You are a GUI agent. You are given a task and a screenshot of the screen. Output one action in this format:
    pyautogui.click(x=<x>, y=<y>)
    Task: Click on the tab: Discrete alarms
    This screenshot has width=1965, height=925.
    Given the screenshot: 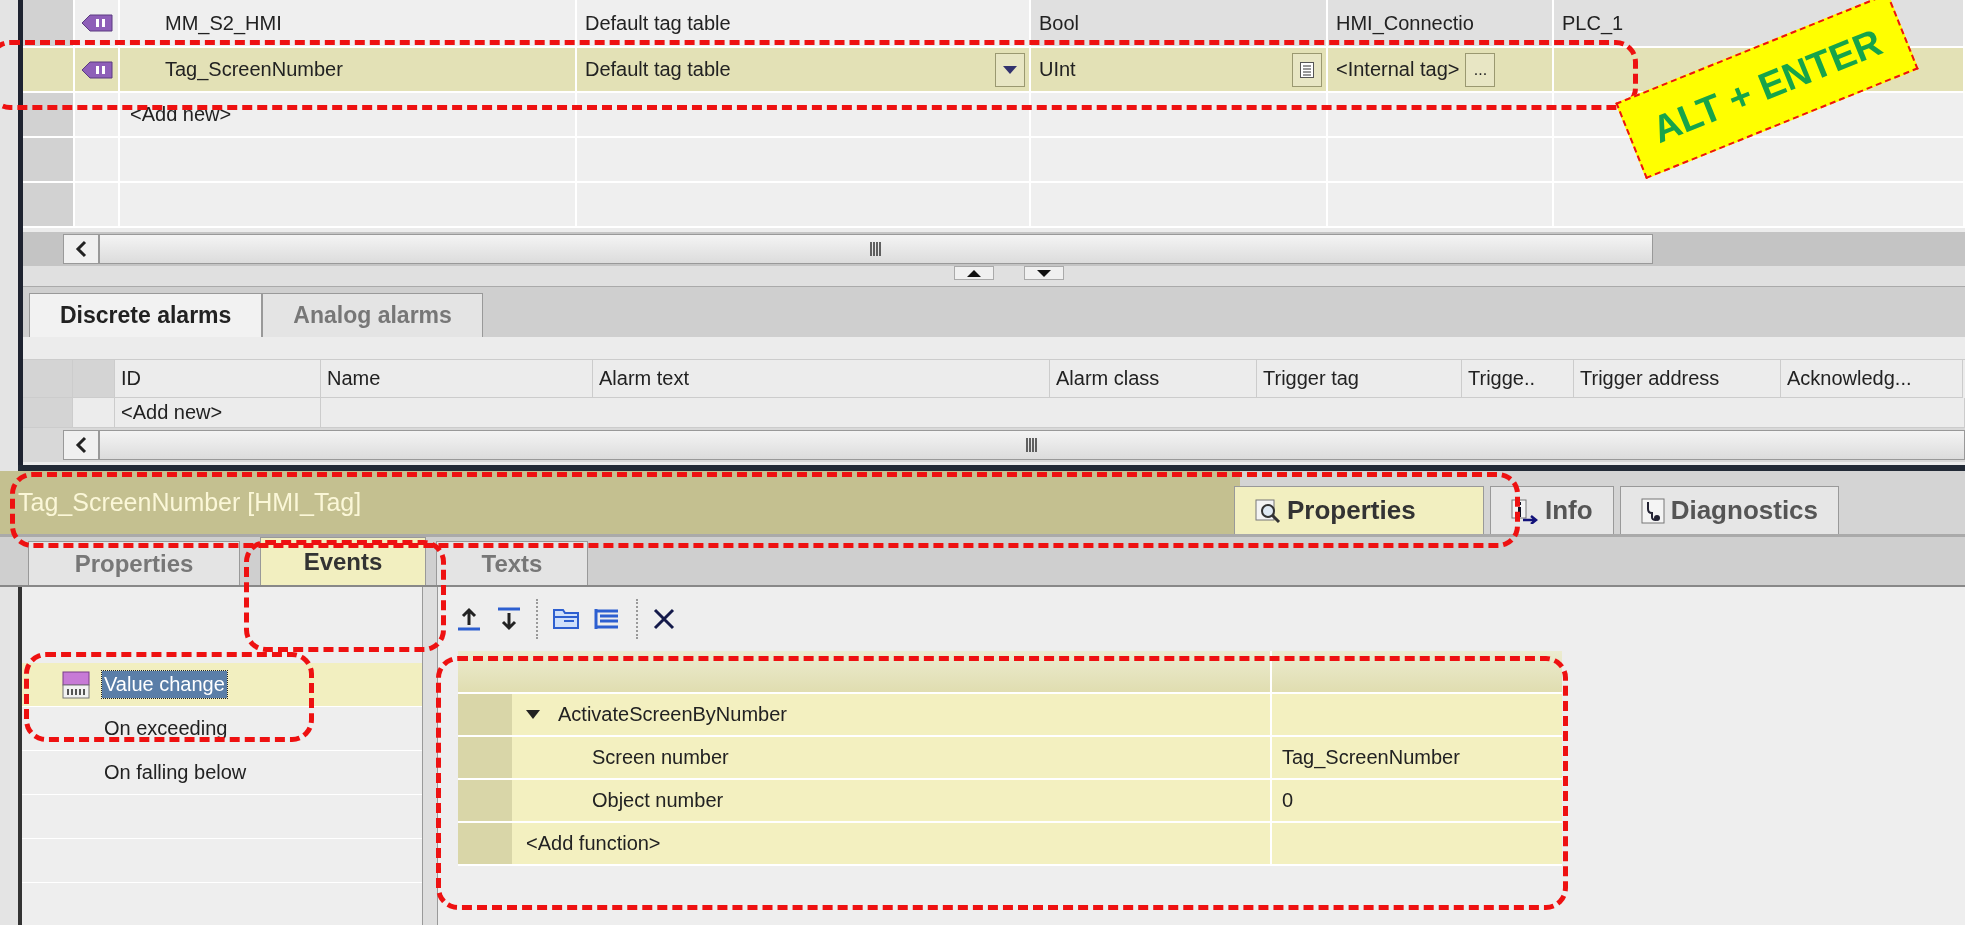 What is the action you would take?
    pyautogui.click(x=146, y=315)
    